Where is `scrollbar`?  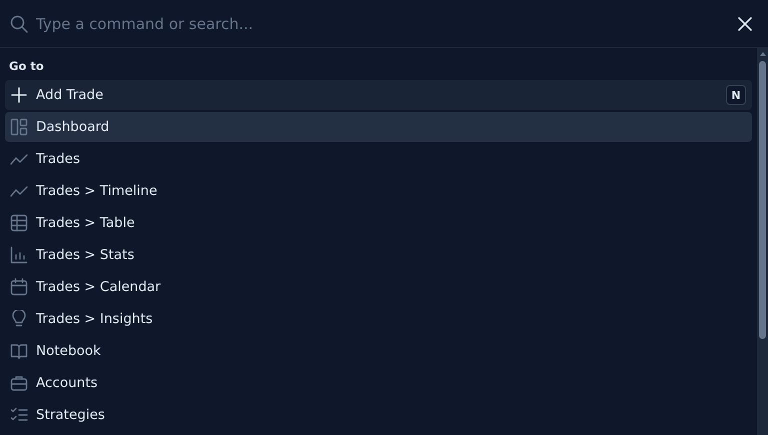 scrollbar is located at coordinates (762, 241).